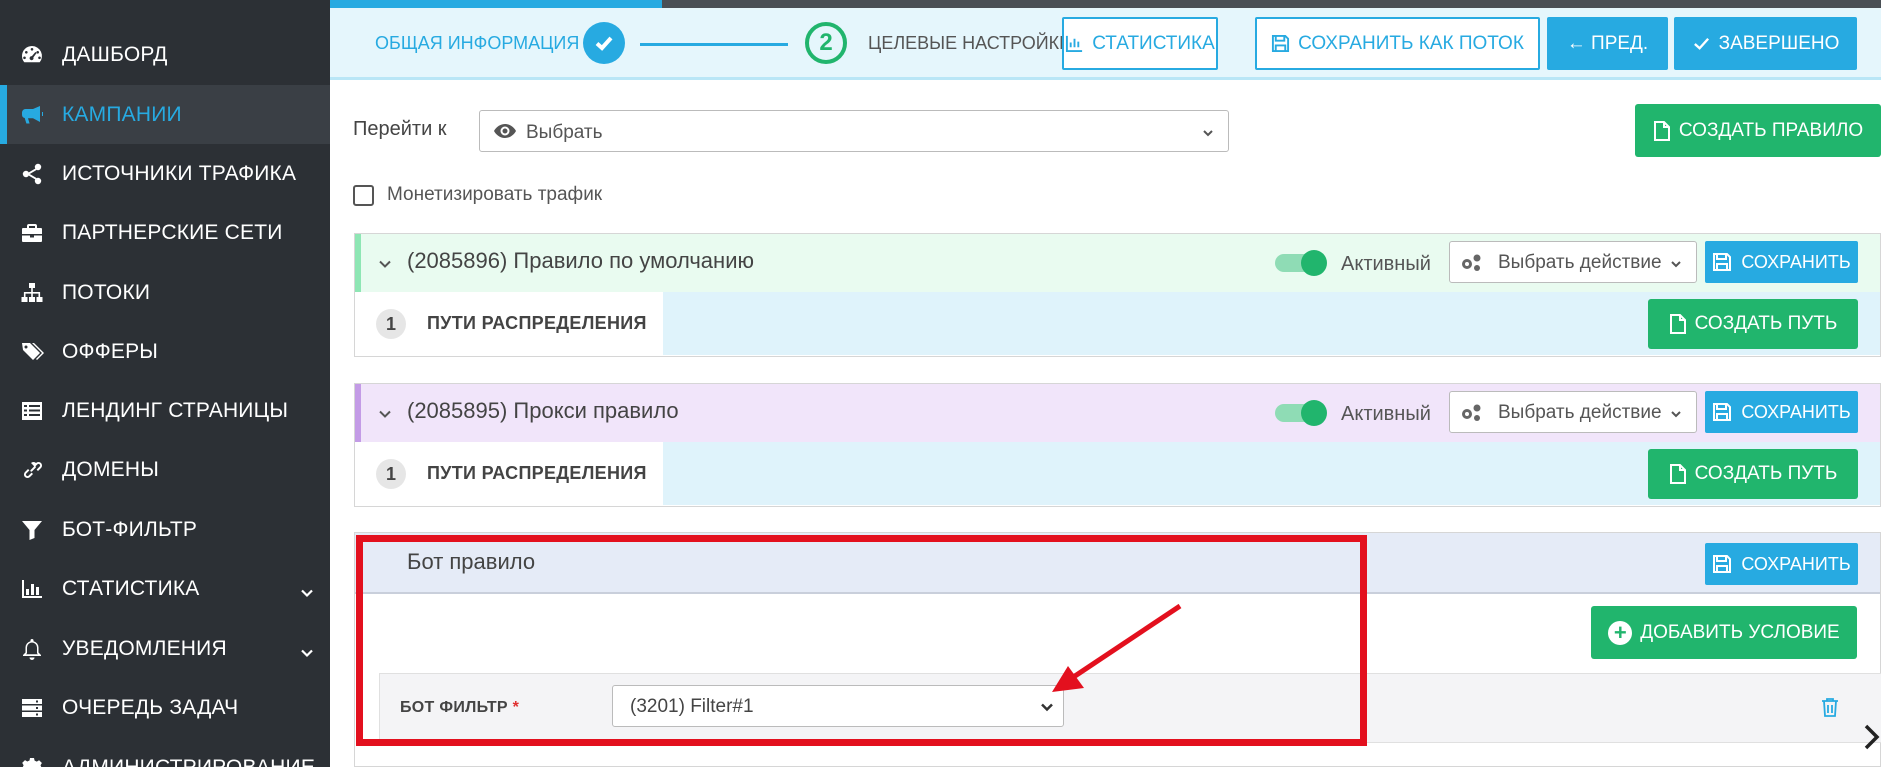  What do you see at coordinates (477, 43) in the screenshot?
I see `wizard-step-general-info: ОБЩАЯ ИНФОРМАЦИЯ` at bounding box center [477, 43].